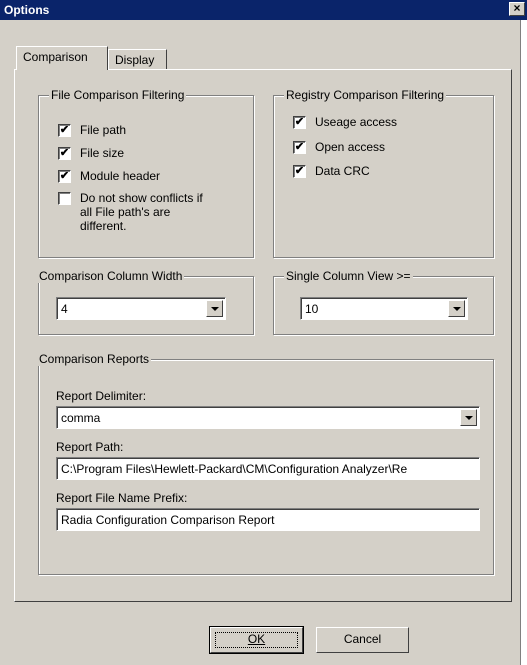  I want to click on data-crc-checkbox: ✔, so click(299, 171).